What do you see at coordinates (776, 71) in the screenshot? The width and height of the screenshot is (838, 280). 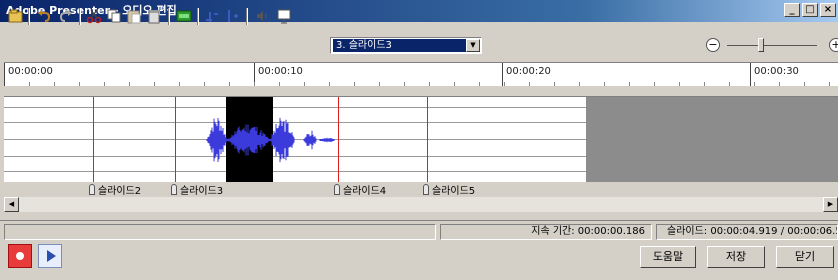 I see `ruler-label: 00:00:30` at bounding box center [776, 71].